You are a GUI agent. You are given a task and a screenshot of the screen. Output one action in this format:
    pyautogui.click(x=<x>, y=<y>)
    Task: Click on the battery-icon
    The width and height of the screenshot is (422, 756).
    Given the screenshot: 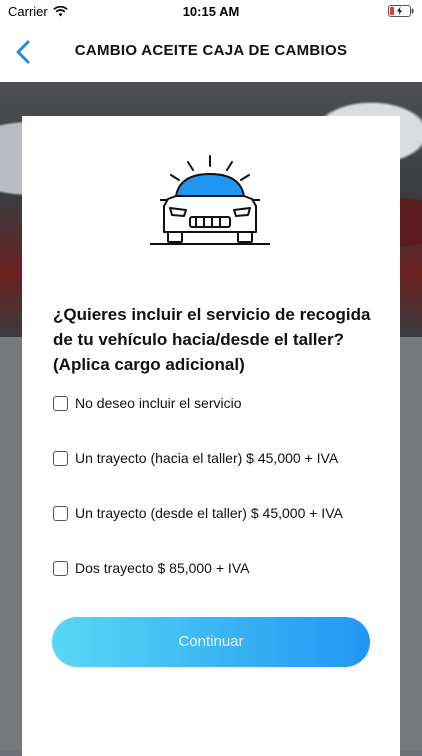 What is the action you would take?
    pyautogui.click(x=401, y=11)
    